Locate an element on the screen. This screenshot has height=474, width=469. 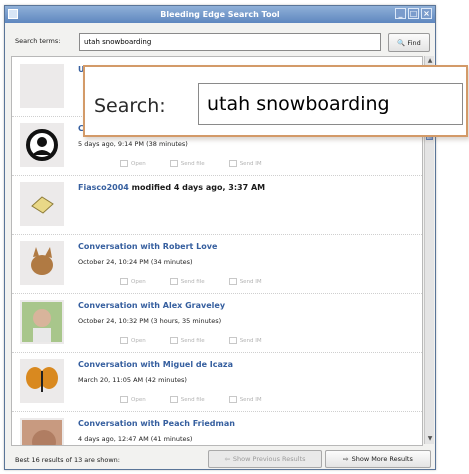
result-subtitle: 5 days ago, 9:14 PM (38 minutes) is located at coordinates (133, 144).